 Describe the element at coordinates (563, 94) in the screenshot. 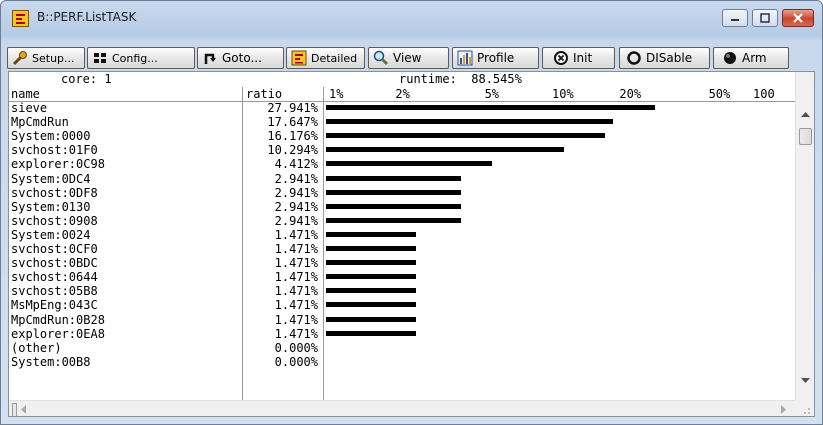

I see `scale-tick-label: 10%` at that location.